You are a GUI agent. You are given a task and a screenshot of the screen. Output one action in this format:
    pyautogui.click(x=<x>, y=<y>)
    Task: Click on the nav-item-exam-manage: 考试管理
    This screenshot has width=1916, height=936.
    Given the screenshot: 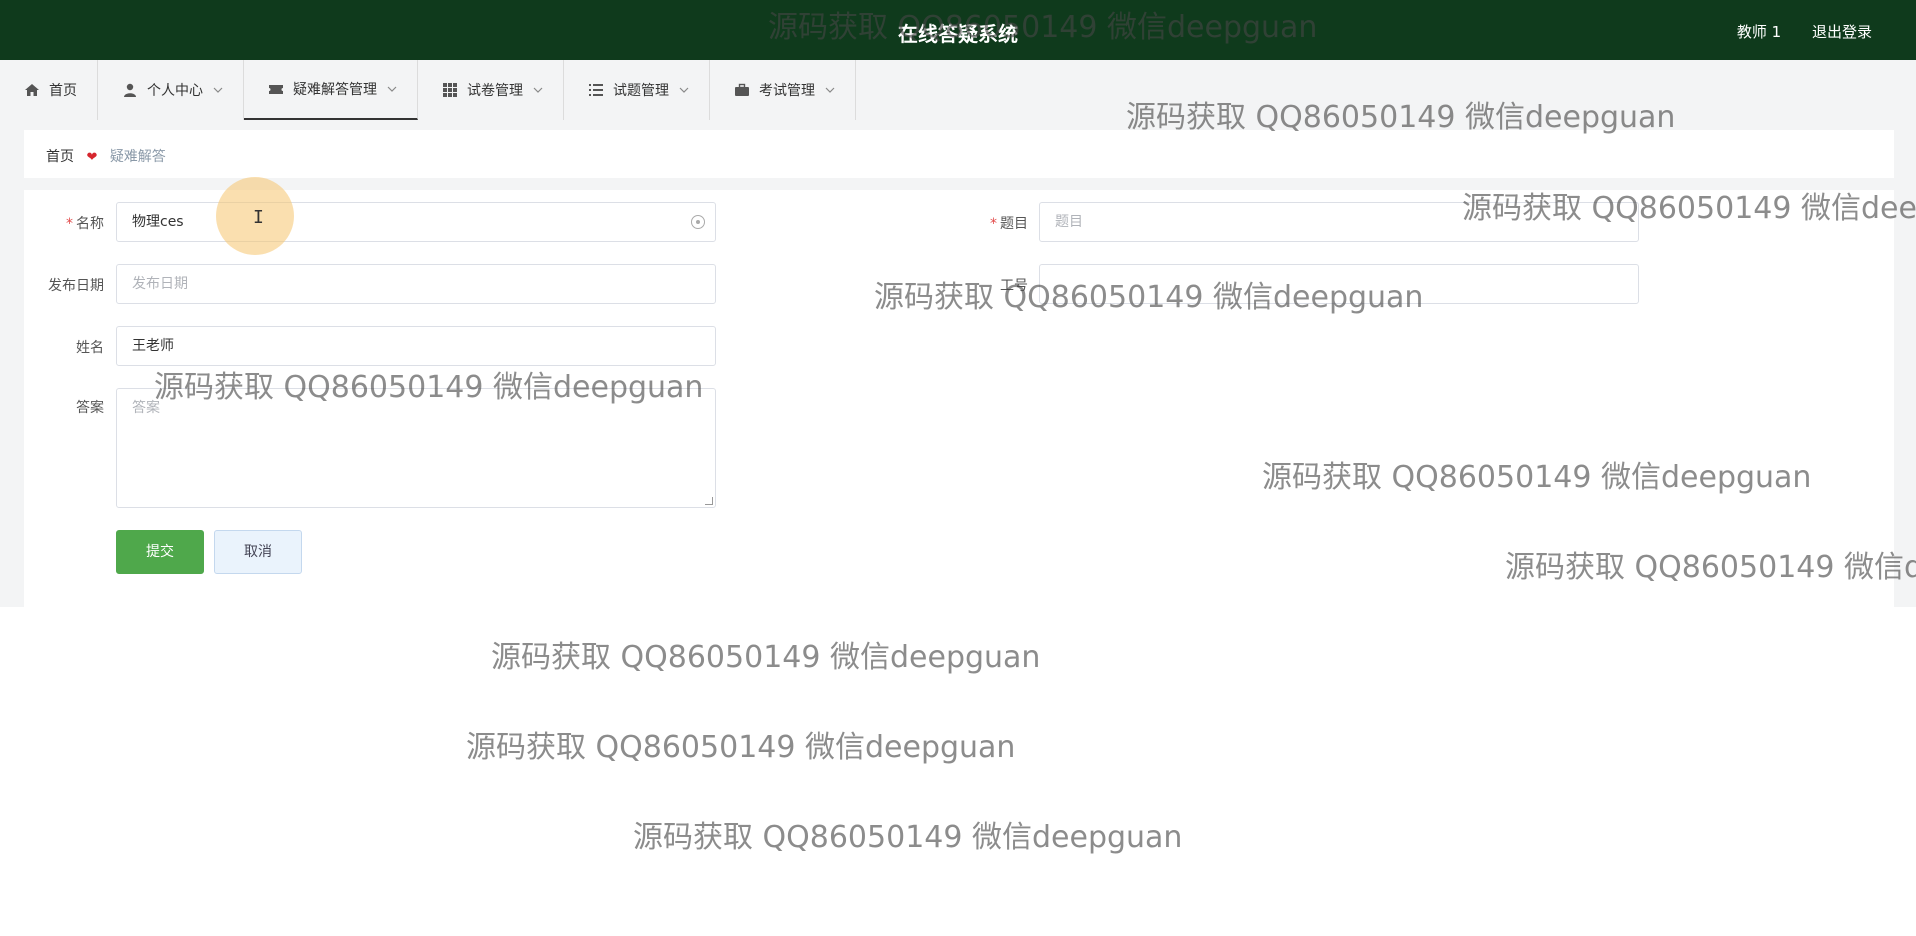 What is the action you would take?
    pyautogui.click(x=783, y=90)
    